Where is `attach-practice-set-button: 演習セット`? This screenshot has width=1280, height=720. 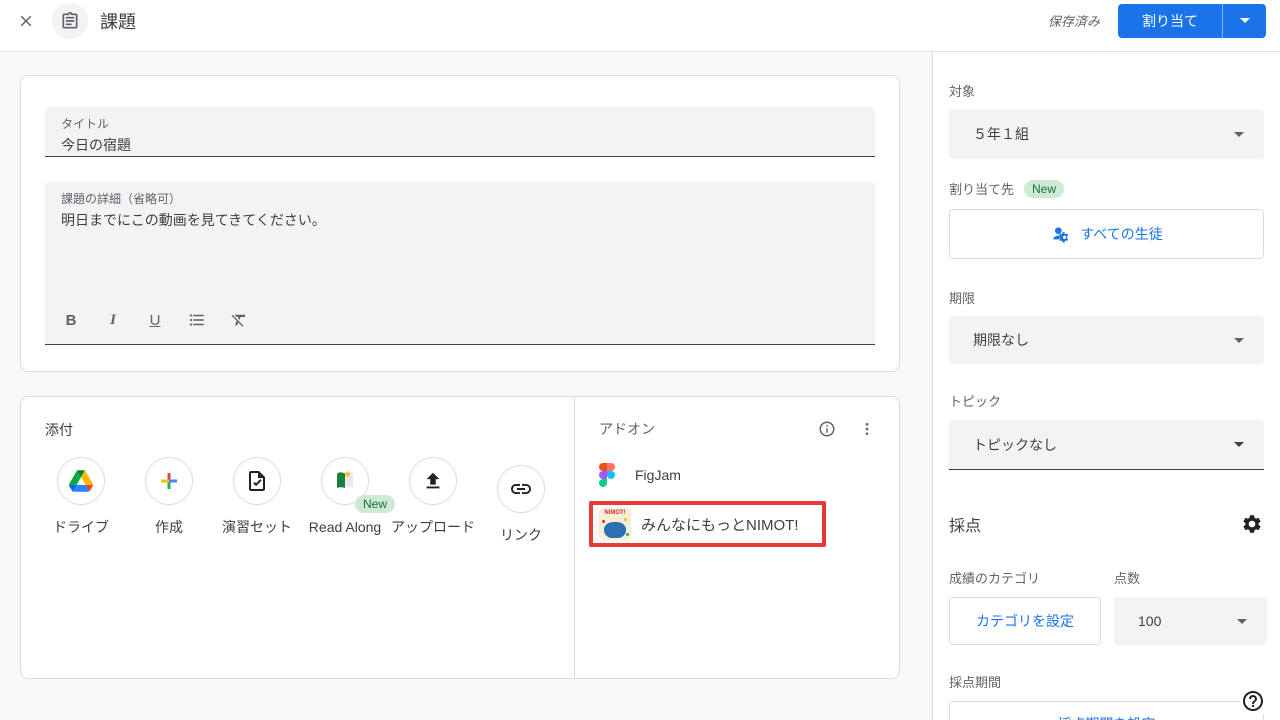 attach-practice-set-button: 演習セット is located at coordinates (257, 501).